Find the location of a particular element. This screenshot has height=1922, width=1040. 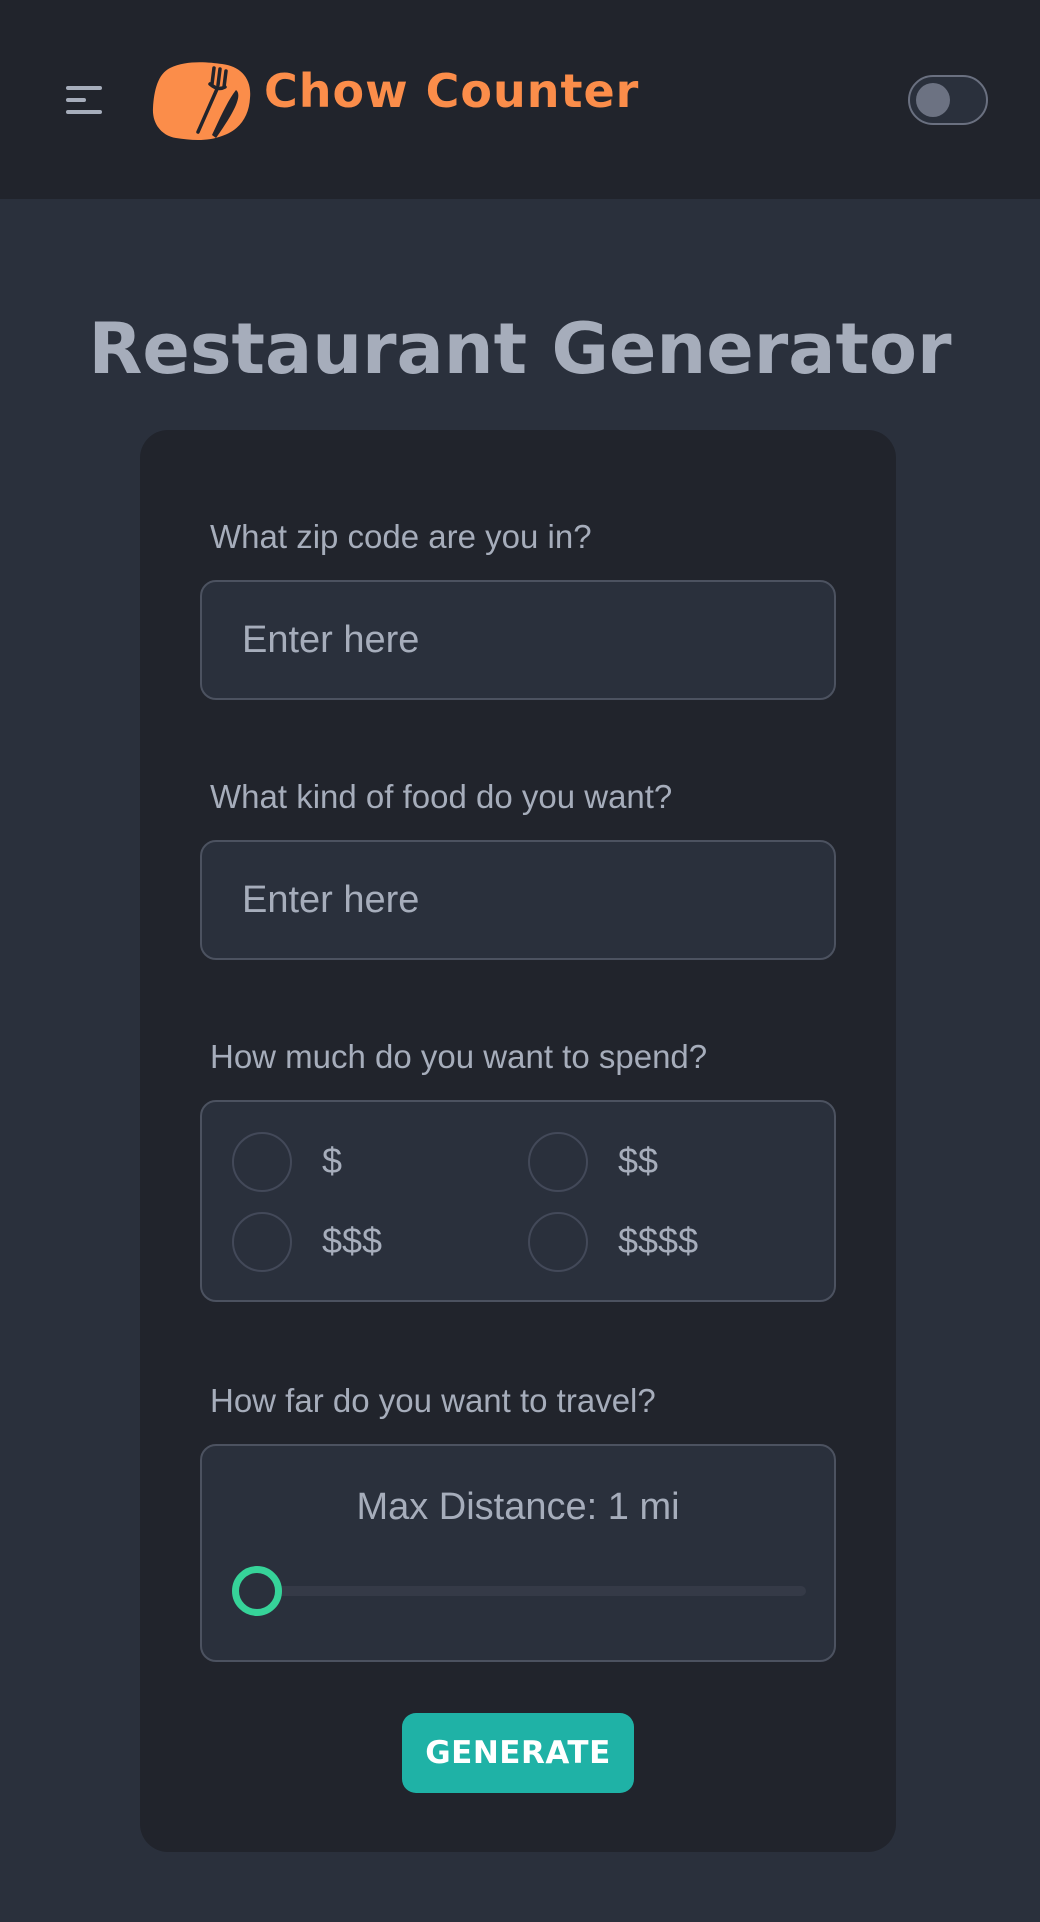

distance-slider-thumb is located at coordinates (257, 1591).